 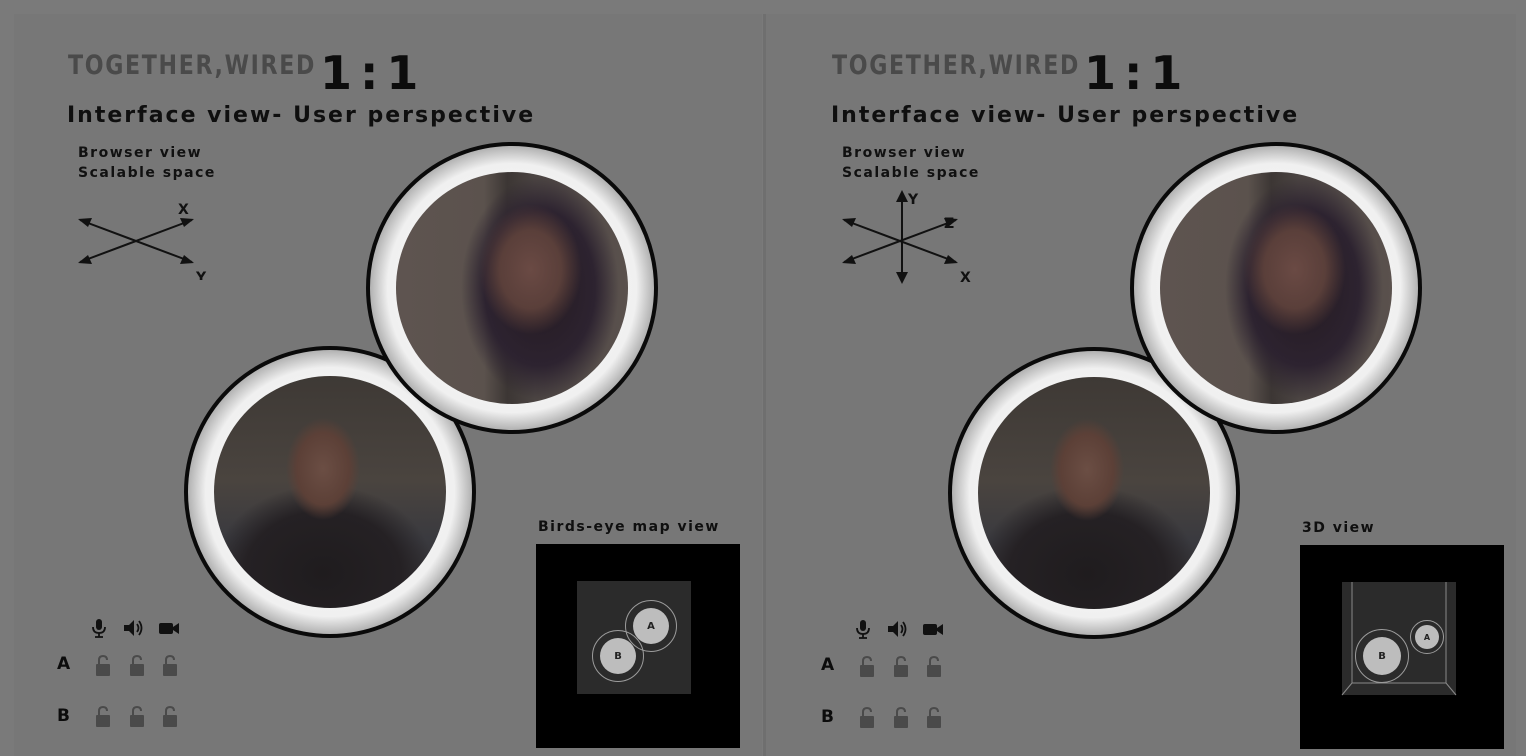 I want to click on axes-3d-icon: Y Z X, so click(x=906, y=238).